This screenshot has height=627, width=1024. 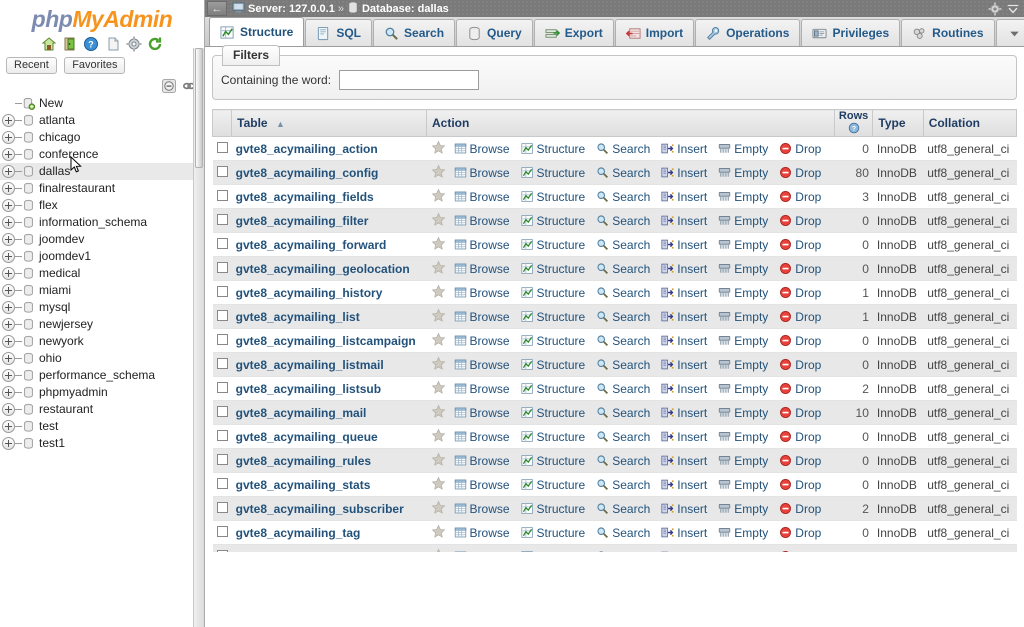 What do you see at coordinates (102, 290) in the screenshot?
I see `tree-item-miami: miami` at bounding box center [102, 290].